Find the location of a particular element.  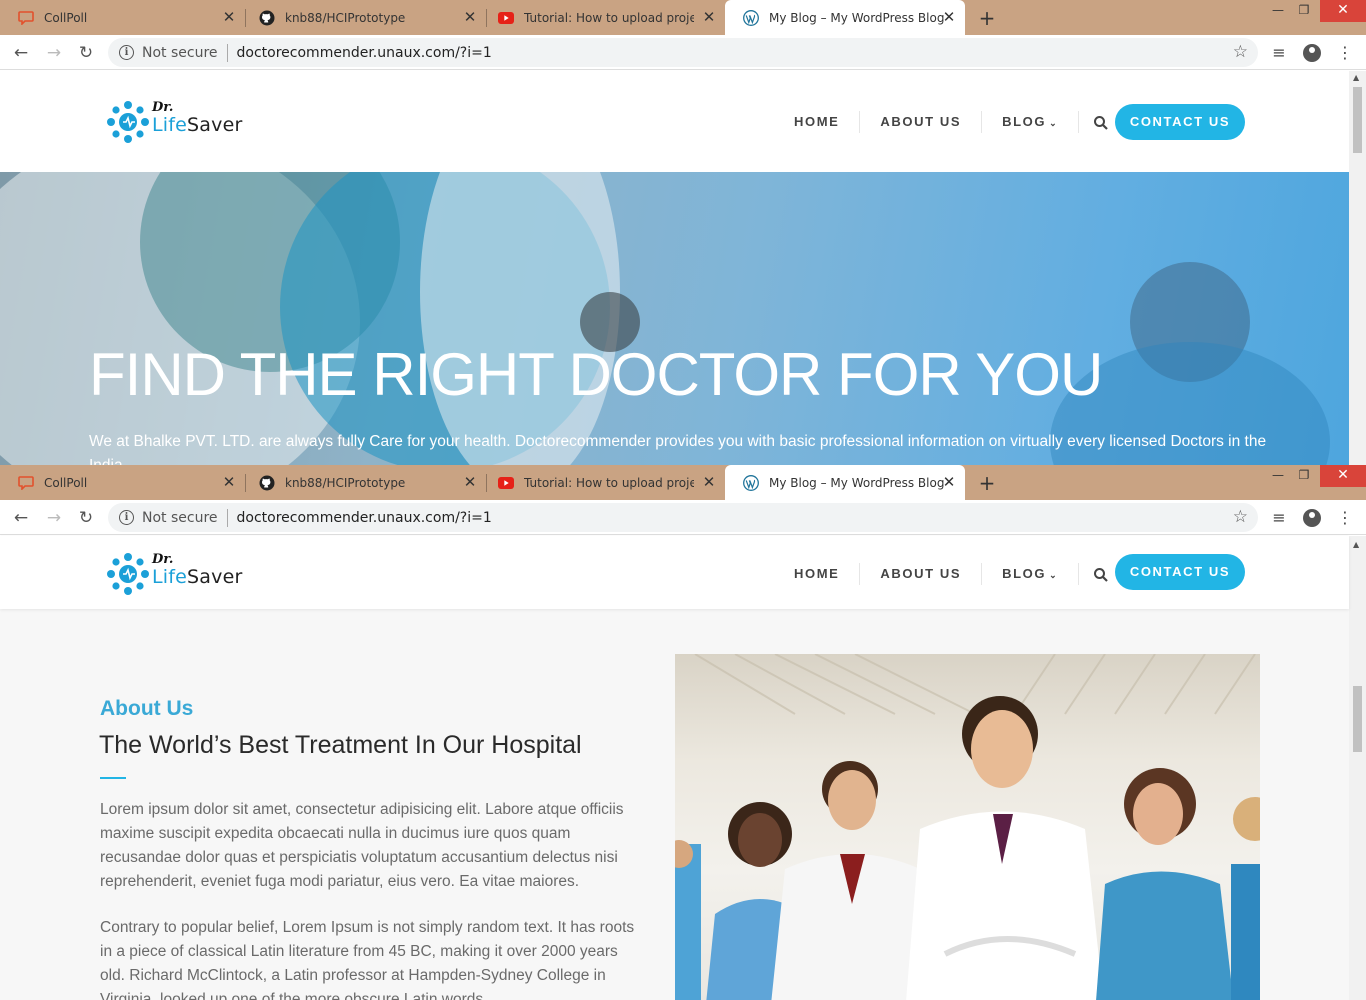

wordpress-icon is located at coordinates (751, 482).